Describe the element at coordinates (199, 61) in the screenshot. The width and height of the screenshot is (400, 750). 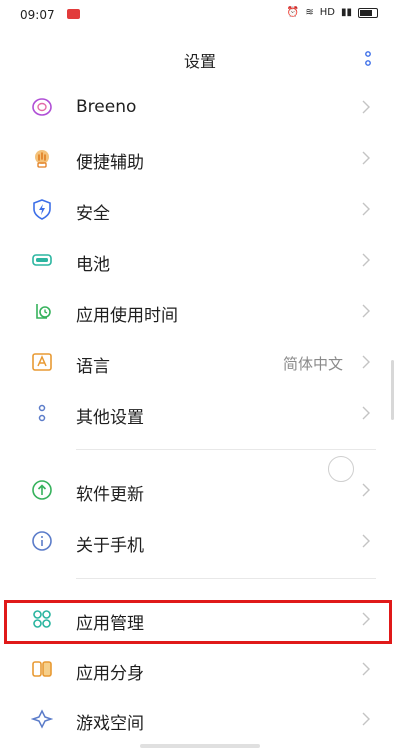
I see `page-title: 设置` at that location.